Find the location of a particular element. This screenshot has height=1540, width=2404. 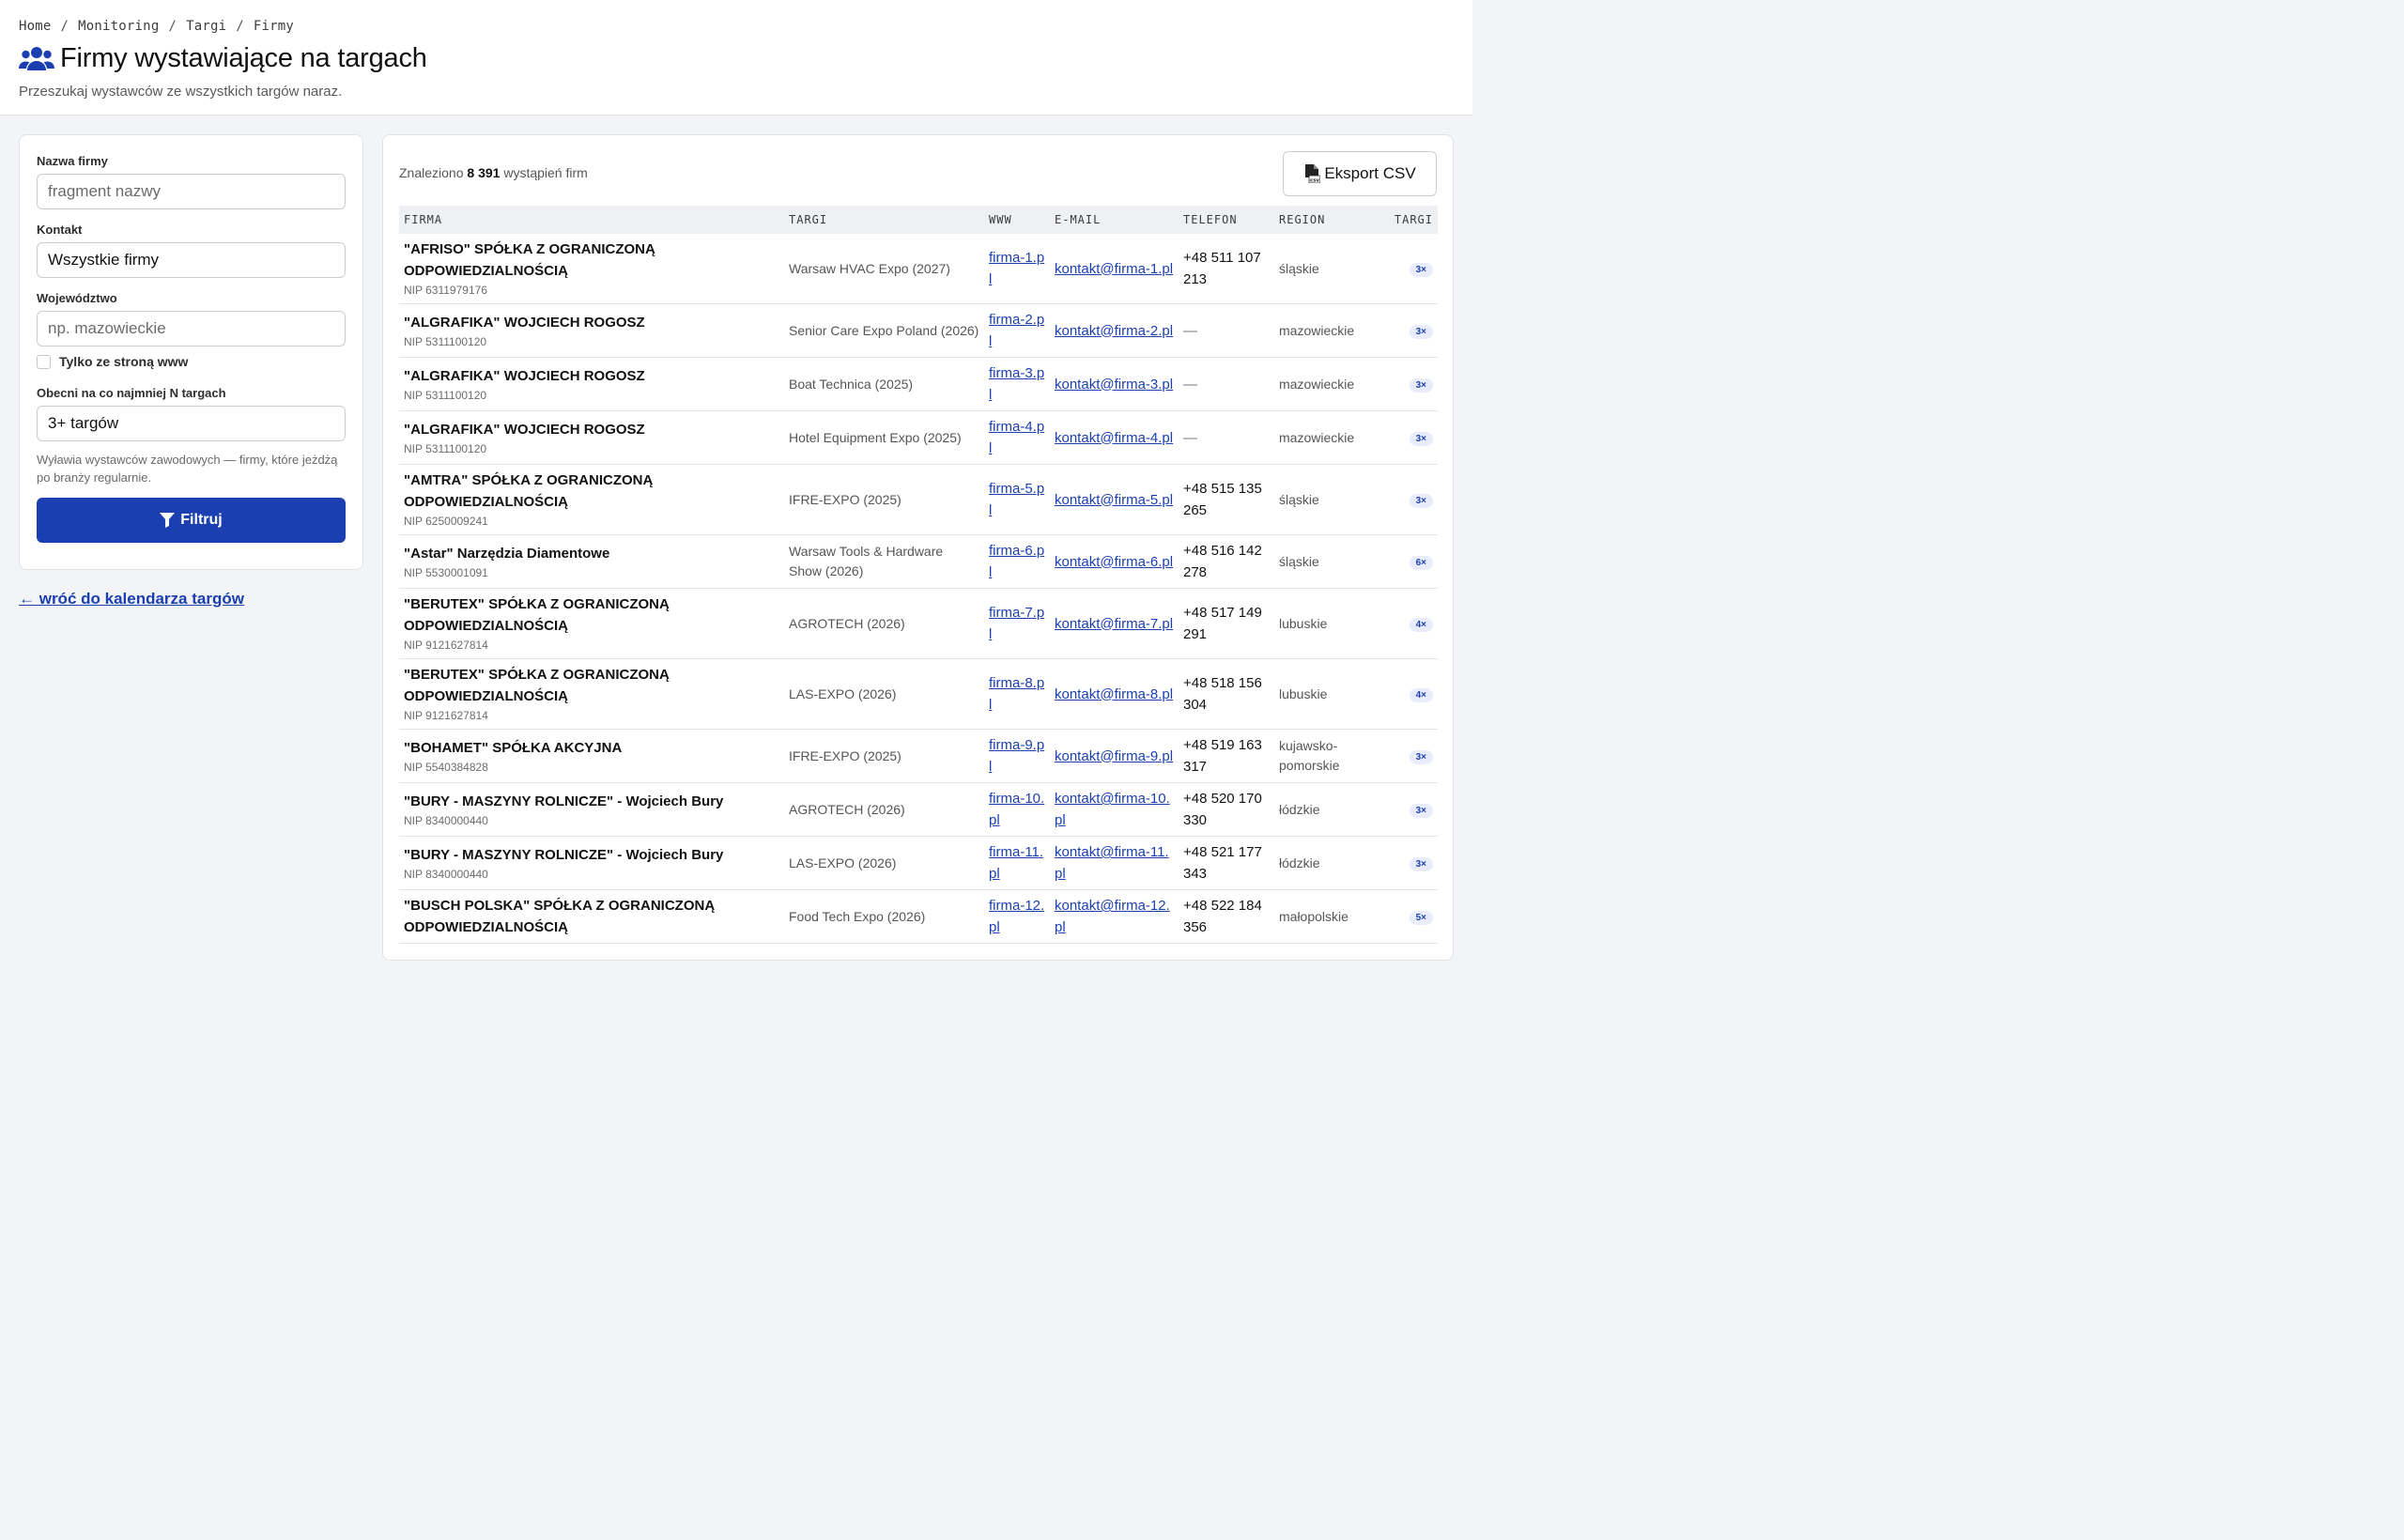

www-only-label: Tylko ze stroną www is located at coordinates (124, 361).